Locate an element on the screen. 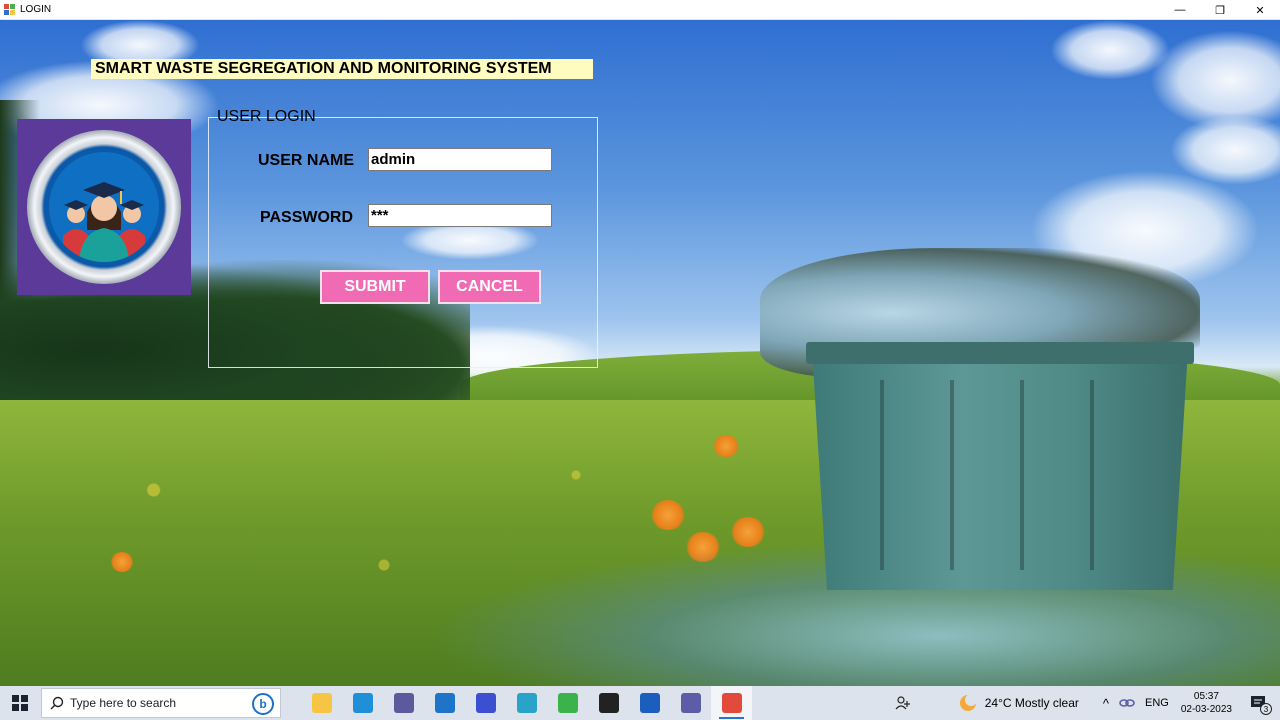 The width and height of the screenshot is (1280, 720). pencil-app-icon is located at coordinates (526, 703).